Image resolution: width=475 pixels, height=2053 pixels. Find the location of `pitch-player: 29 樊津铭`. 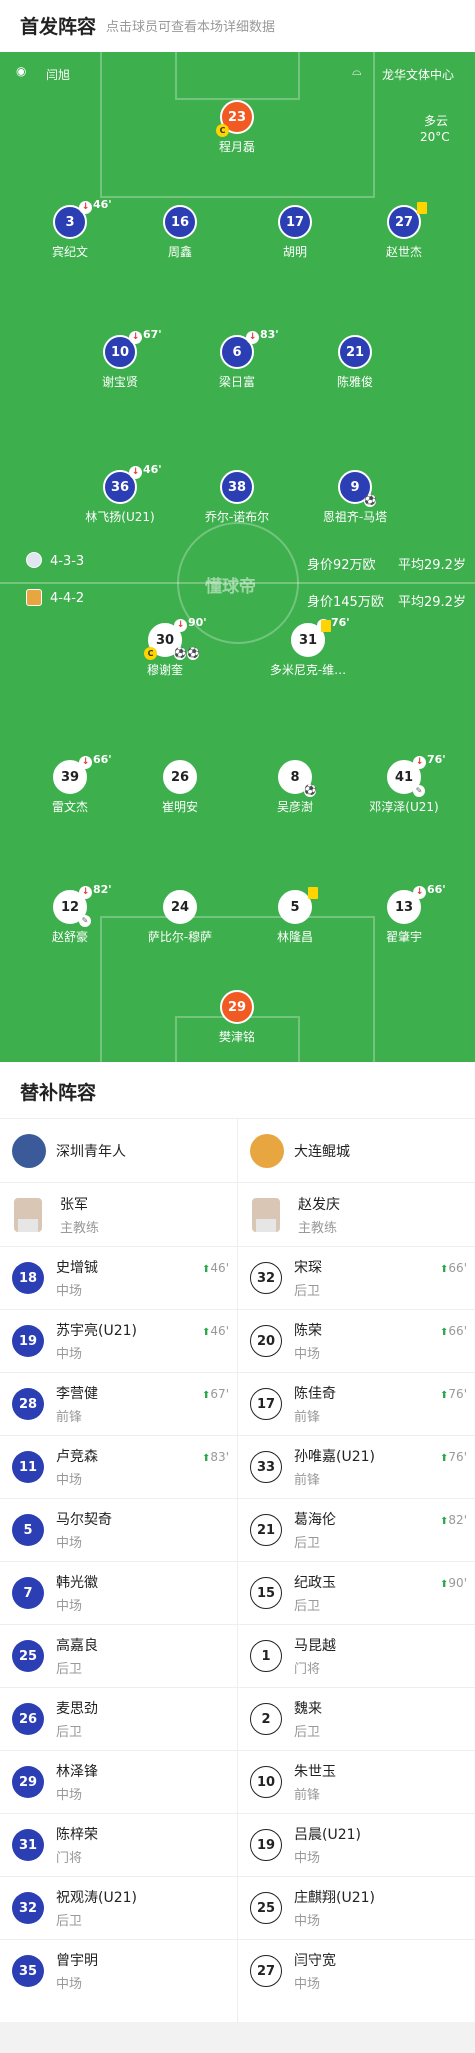

pitch-player: 29 樊津铭 is located at coordinates (237, 1017).